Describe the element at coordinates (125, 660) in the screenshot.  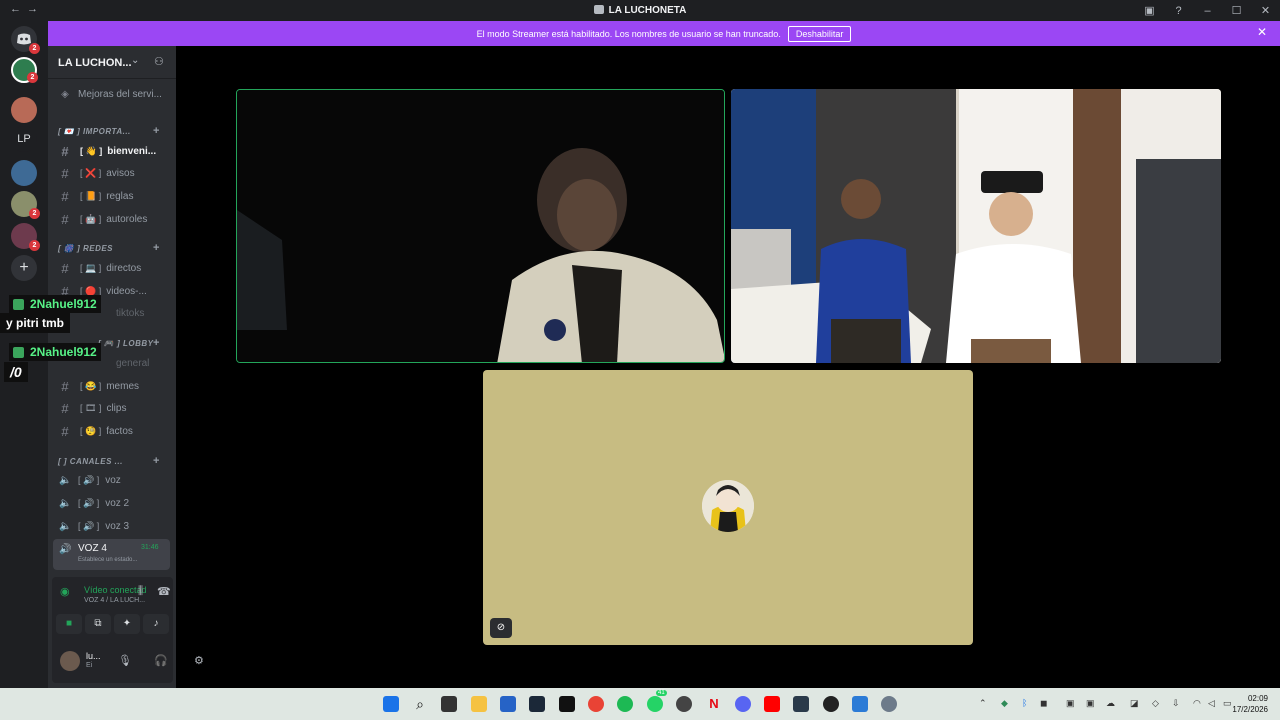
I see `microphone-icon: 🎙` at that location.